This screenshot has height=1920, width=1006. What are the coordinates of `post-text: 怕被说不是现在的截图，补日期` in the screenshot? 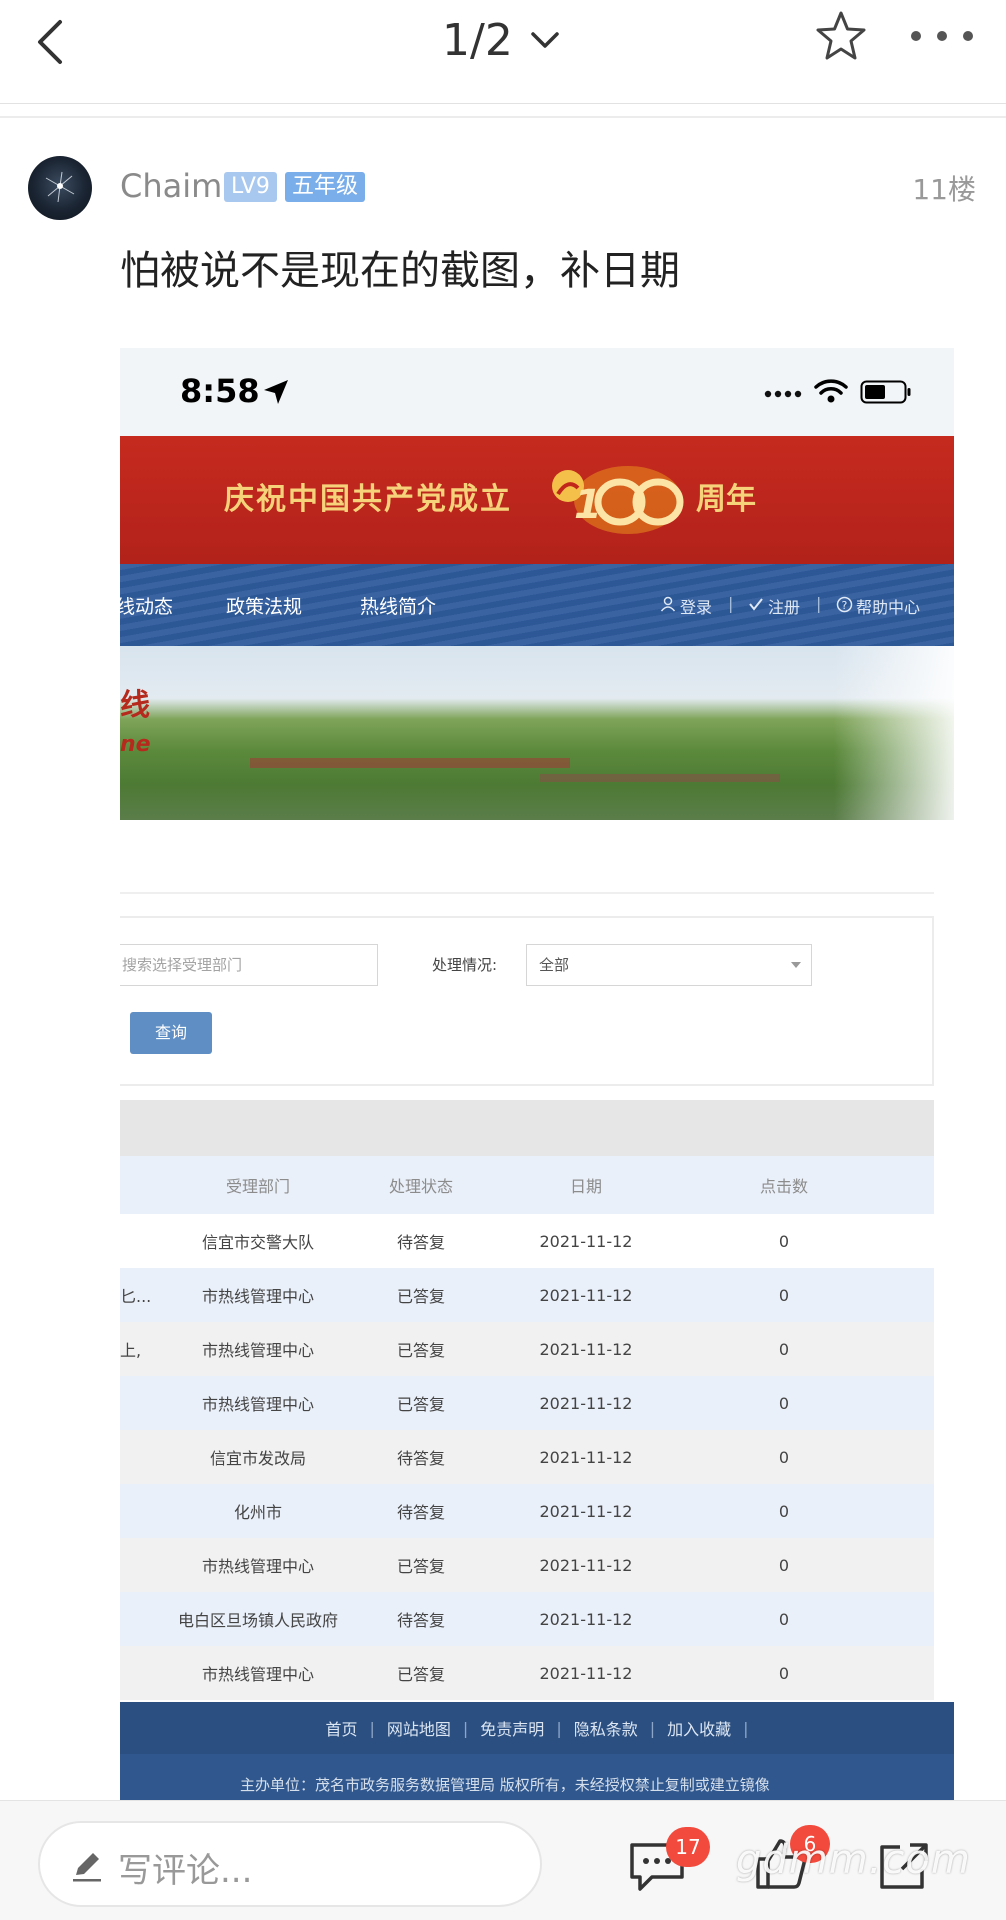 It's located at (400, 271).